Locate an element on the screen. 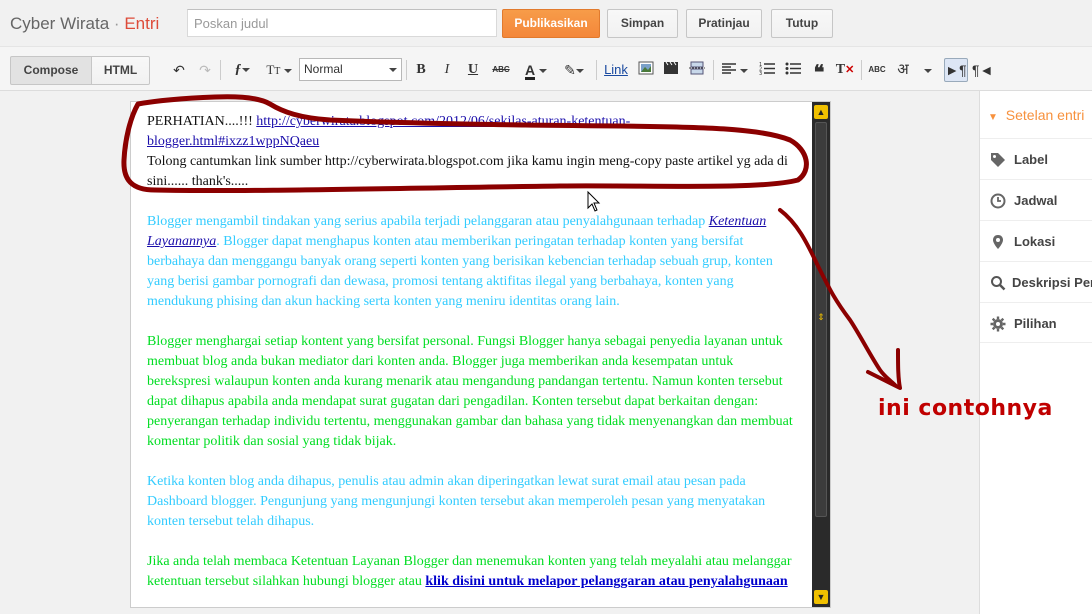  bullet-list-icon is located at coordinates (793, 70).